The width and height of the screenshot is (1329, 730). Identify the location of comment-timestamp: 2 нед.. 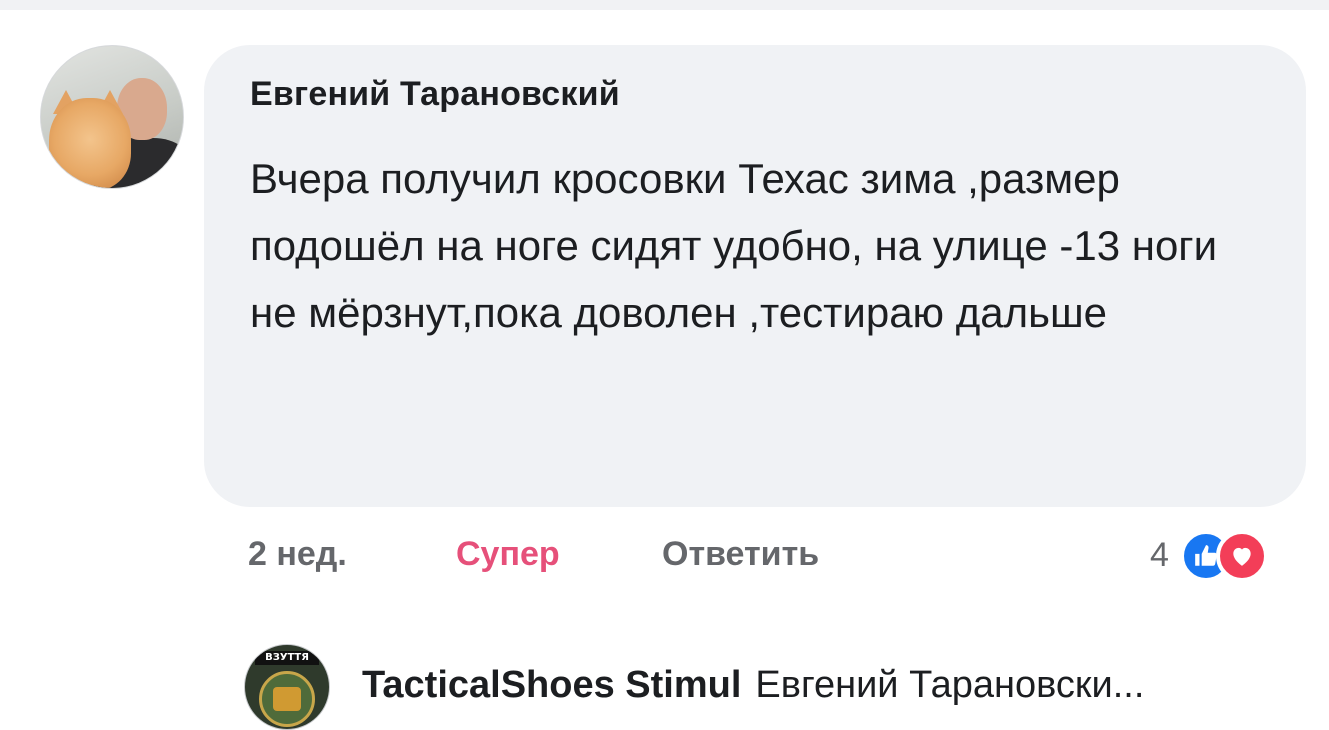
(297, 554).